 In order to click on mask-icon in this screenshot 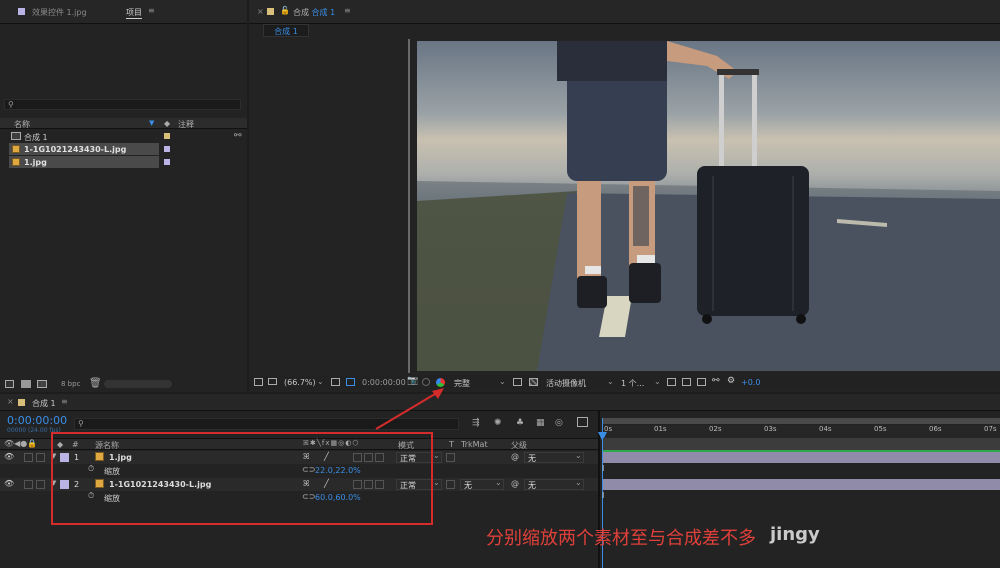, I will do `click(350, 382)`.